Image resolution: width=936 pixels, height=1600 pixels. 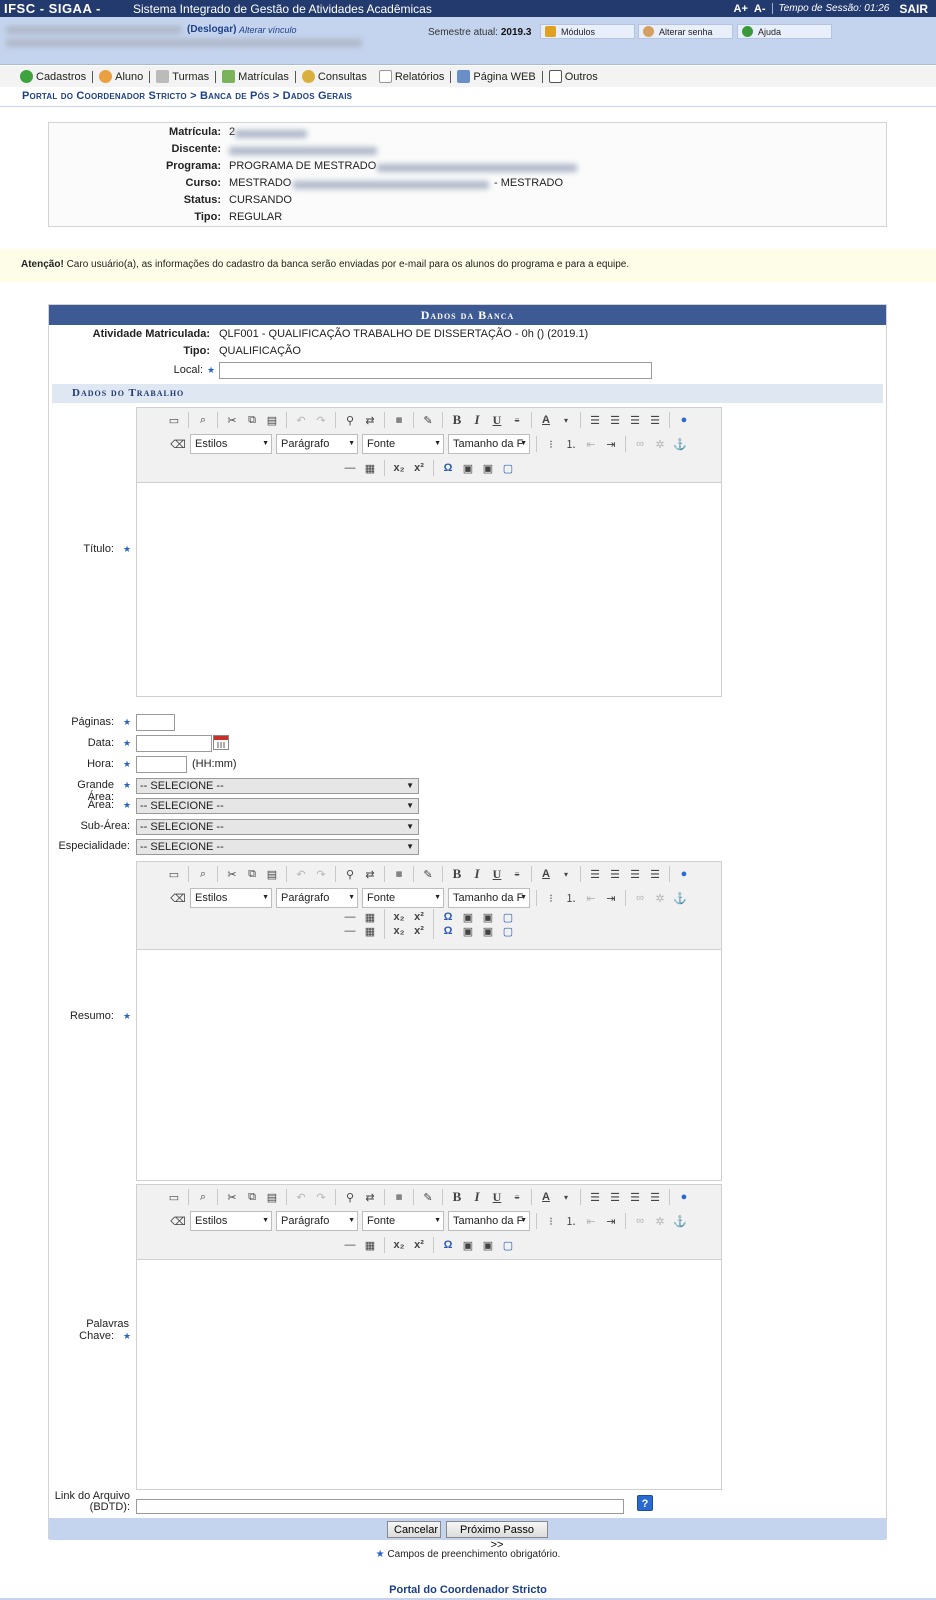 I want to click on palavras-chave-editor-area, so click(x=429, y=1374).